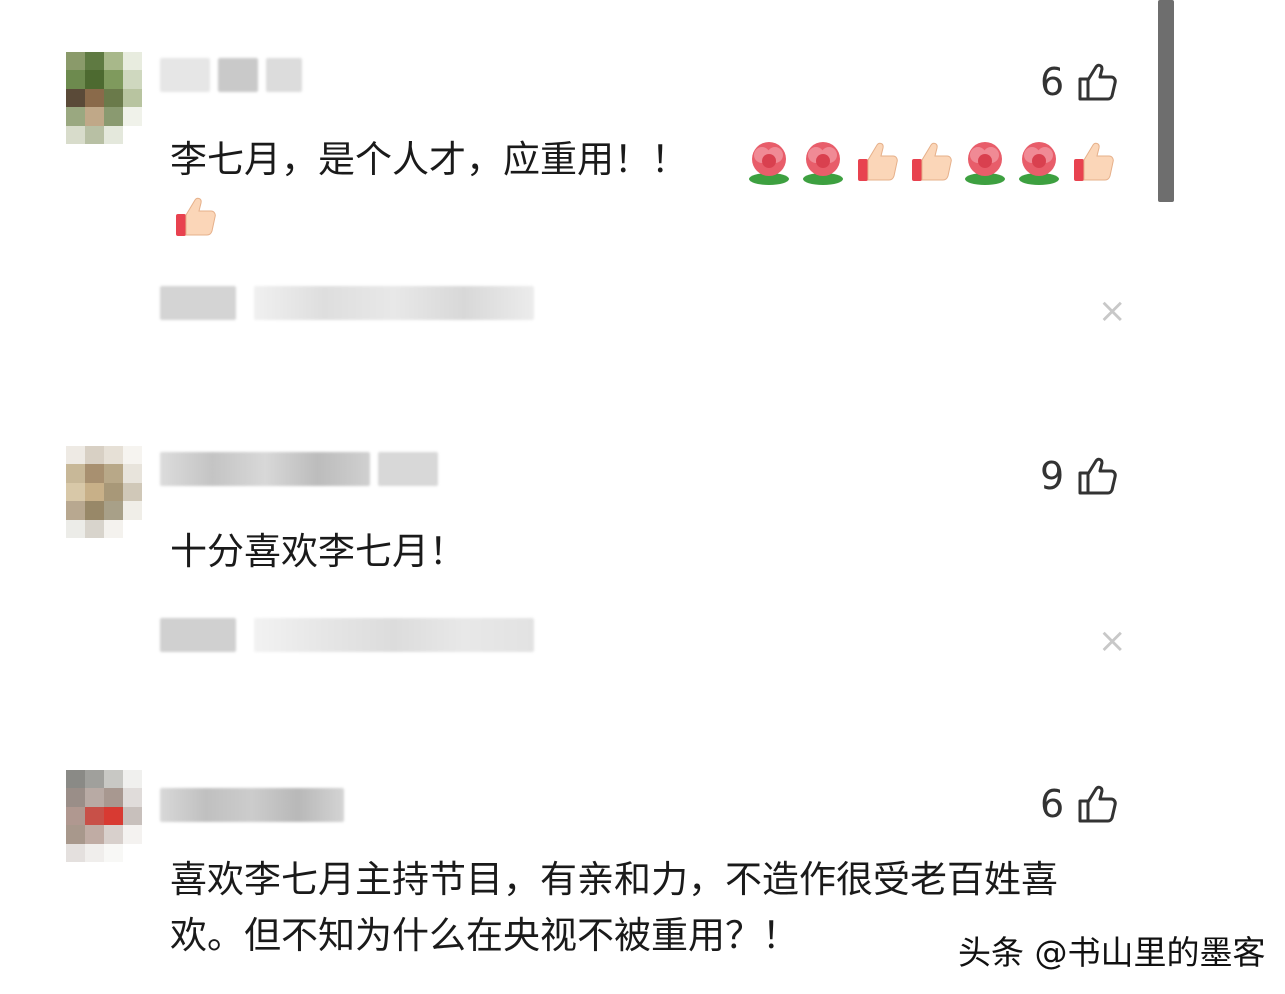  I want to click on comment-text: 李七月，是个人才，应重用！！, so click(429, 159).